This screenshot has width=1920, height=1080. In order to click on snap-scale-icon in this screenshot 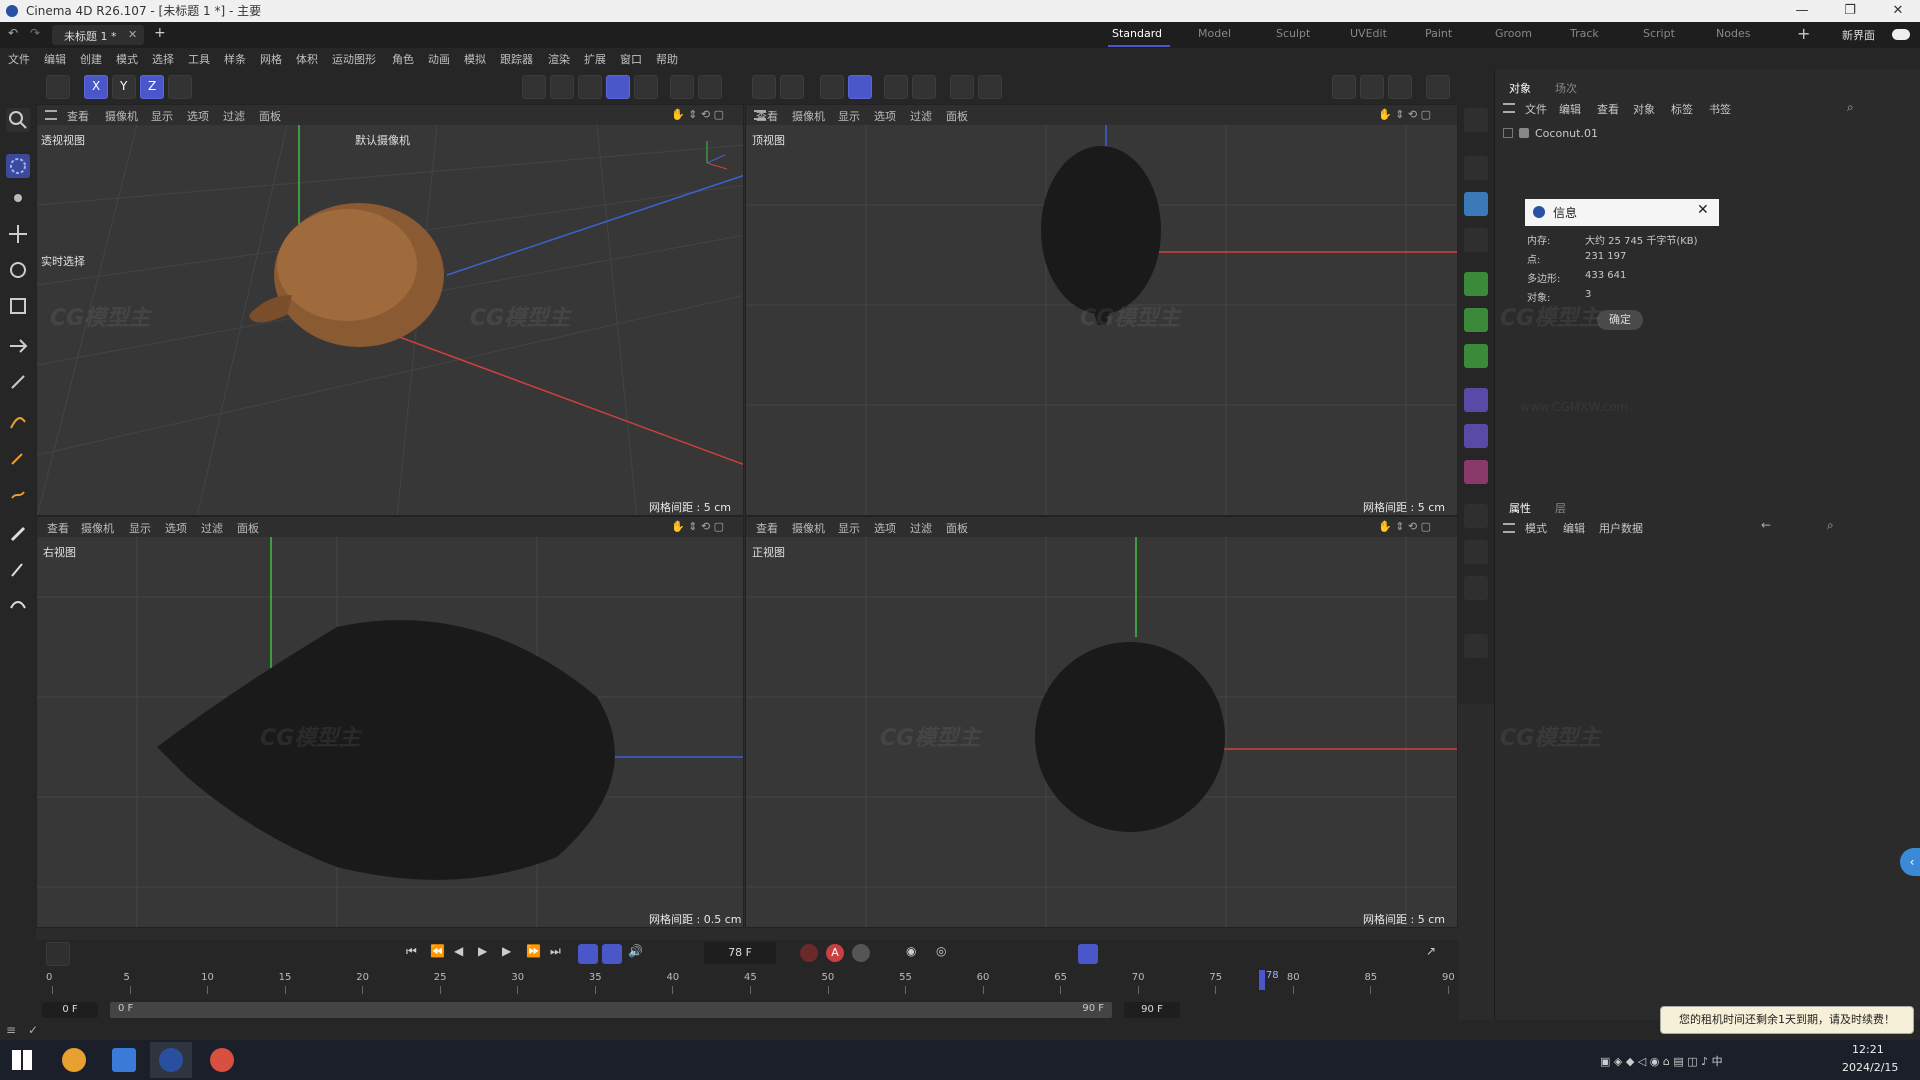, I will do `click(18, 382)`.